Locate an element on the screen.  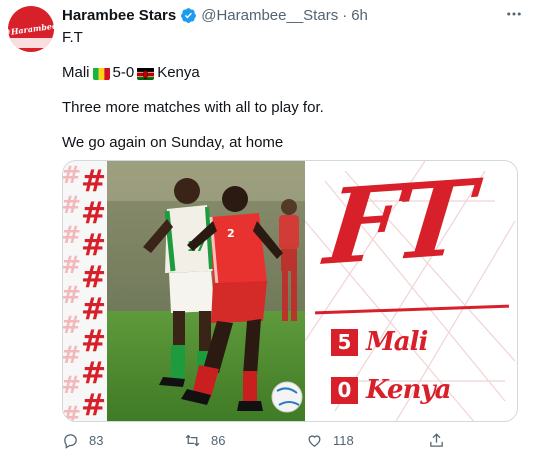
result-row-kenya: 0 Kenya is located at coordinates (391, 390).